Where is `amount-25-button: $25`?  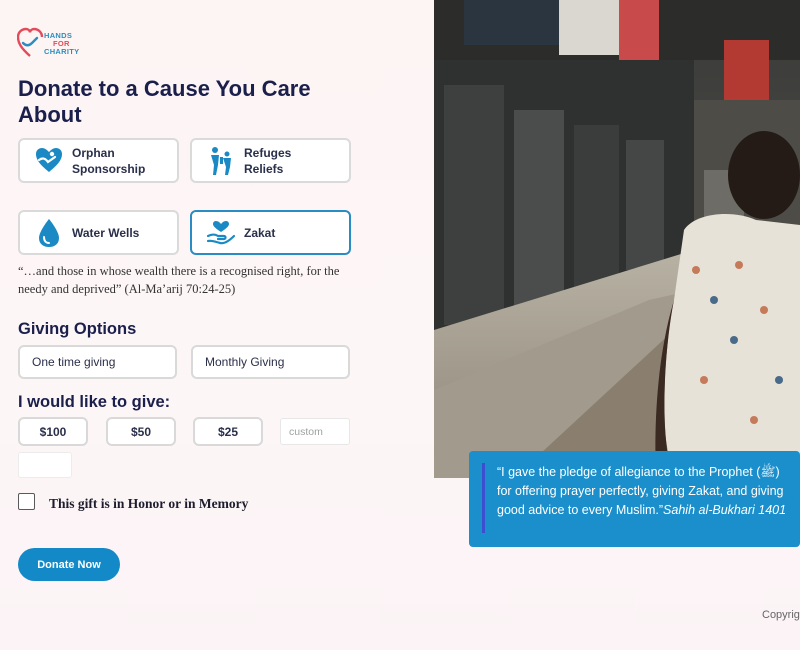 amount-25-button: $25 is located at coordinates (228, 431).